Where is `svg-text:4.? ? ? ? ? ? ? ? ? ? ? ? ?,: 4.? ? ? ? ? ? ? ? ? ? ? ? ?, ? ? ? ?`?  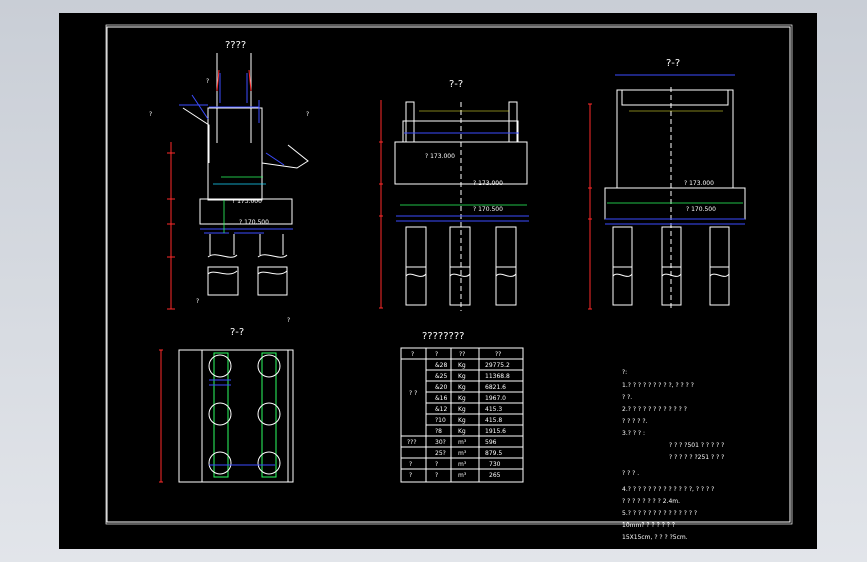 svg-text:4.? ? ? ? ? ? ? ? ? ? ? ? ?,: 4.? ? ? ? ? ? ? ? ? ? ? ? ?, ? ? ? ? is located at coordinates (668, 489).